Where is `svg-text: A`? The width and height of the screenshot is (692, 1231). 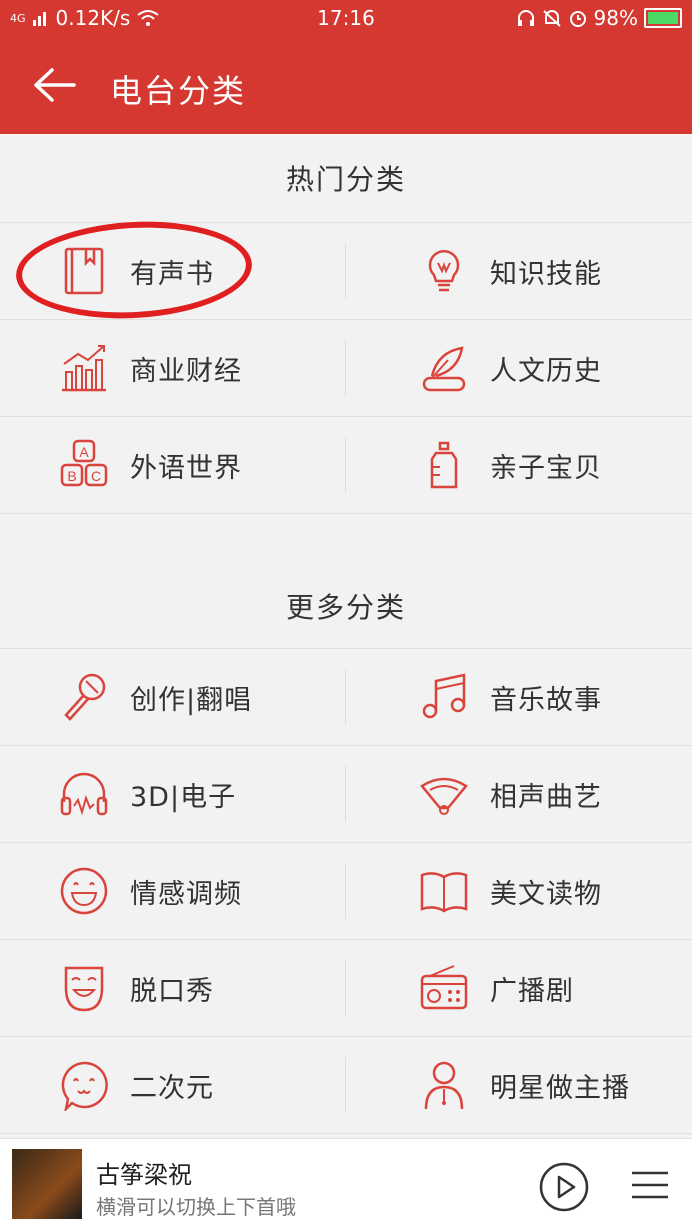
svg-text: A is located at coordinates (84, 452).